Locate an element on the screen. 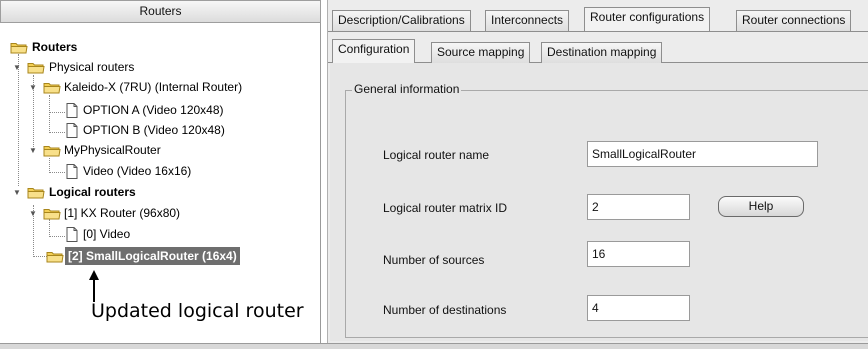  tree-item-label: OPTION A (Video 120x48) is located at coordinates (153, 110).